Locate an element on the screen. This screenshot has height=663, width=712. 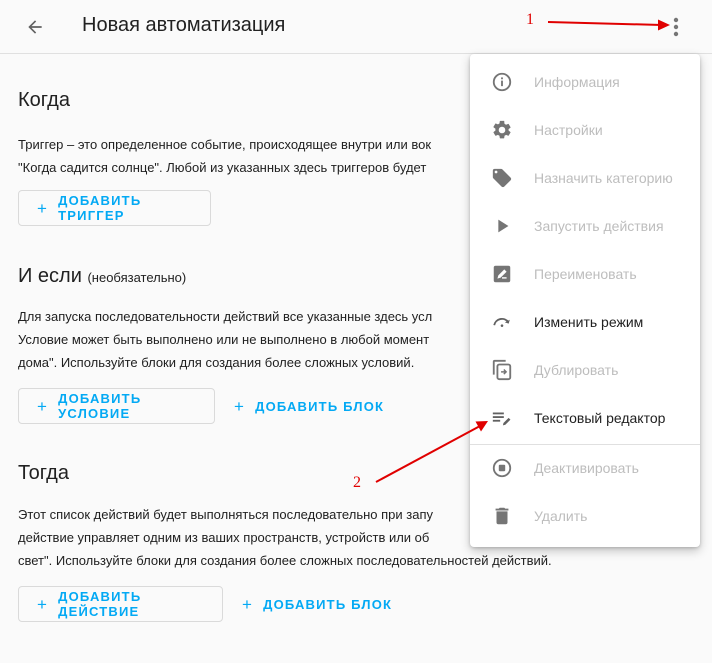
redo-icon is located at coordinates (501, 322).